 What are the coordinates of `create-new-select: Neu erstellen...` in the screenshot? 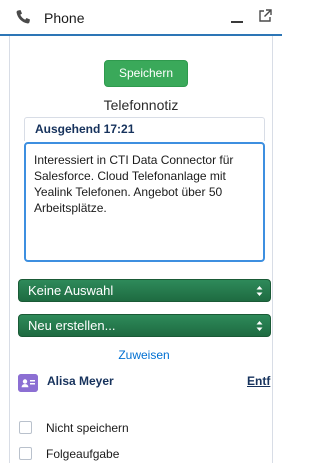 It's located at (144, 325).